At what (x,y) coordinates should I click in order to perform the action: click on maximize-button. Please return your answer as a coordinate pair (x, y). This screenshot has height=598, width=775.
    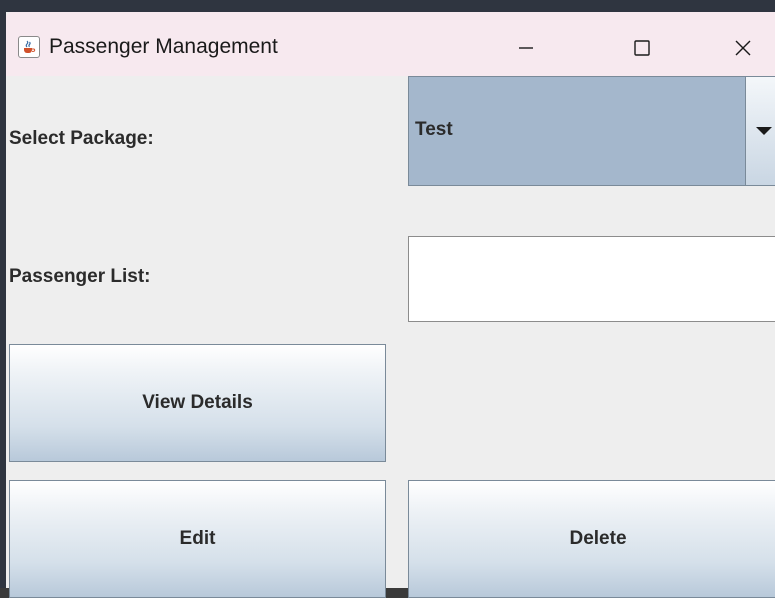
    Looking at the image, I should click on (642, 48).